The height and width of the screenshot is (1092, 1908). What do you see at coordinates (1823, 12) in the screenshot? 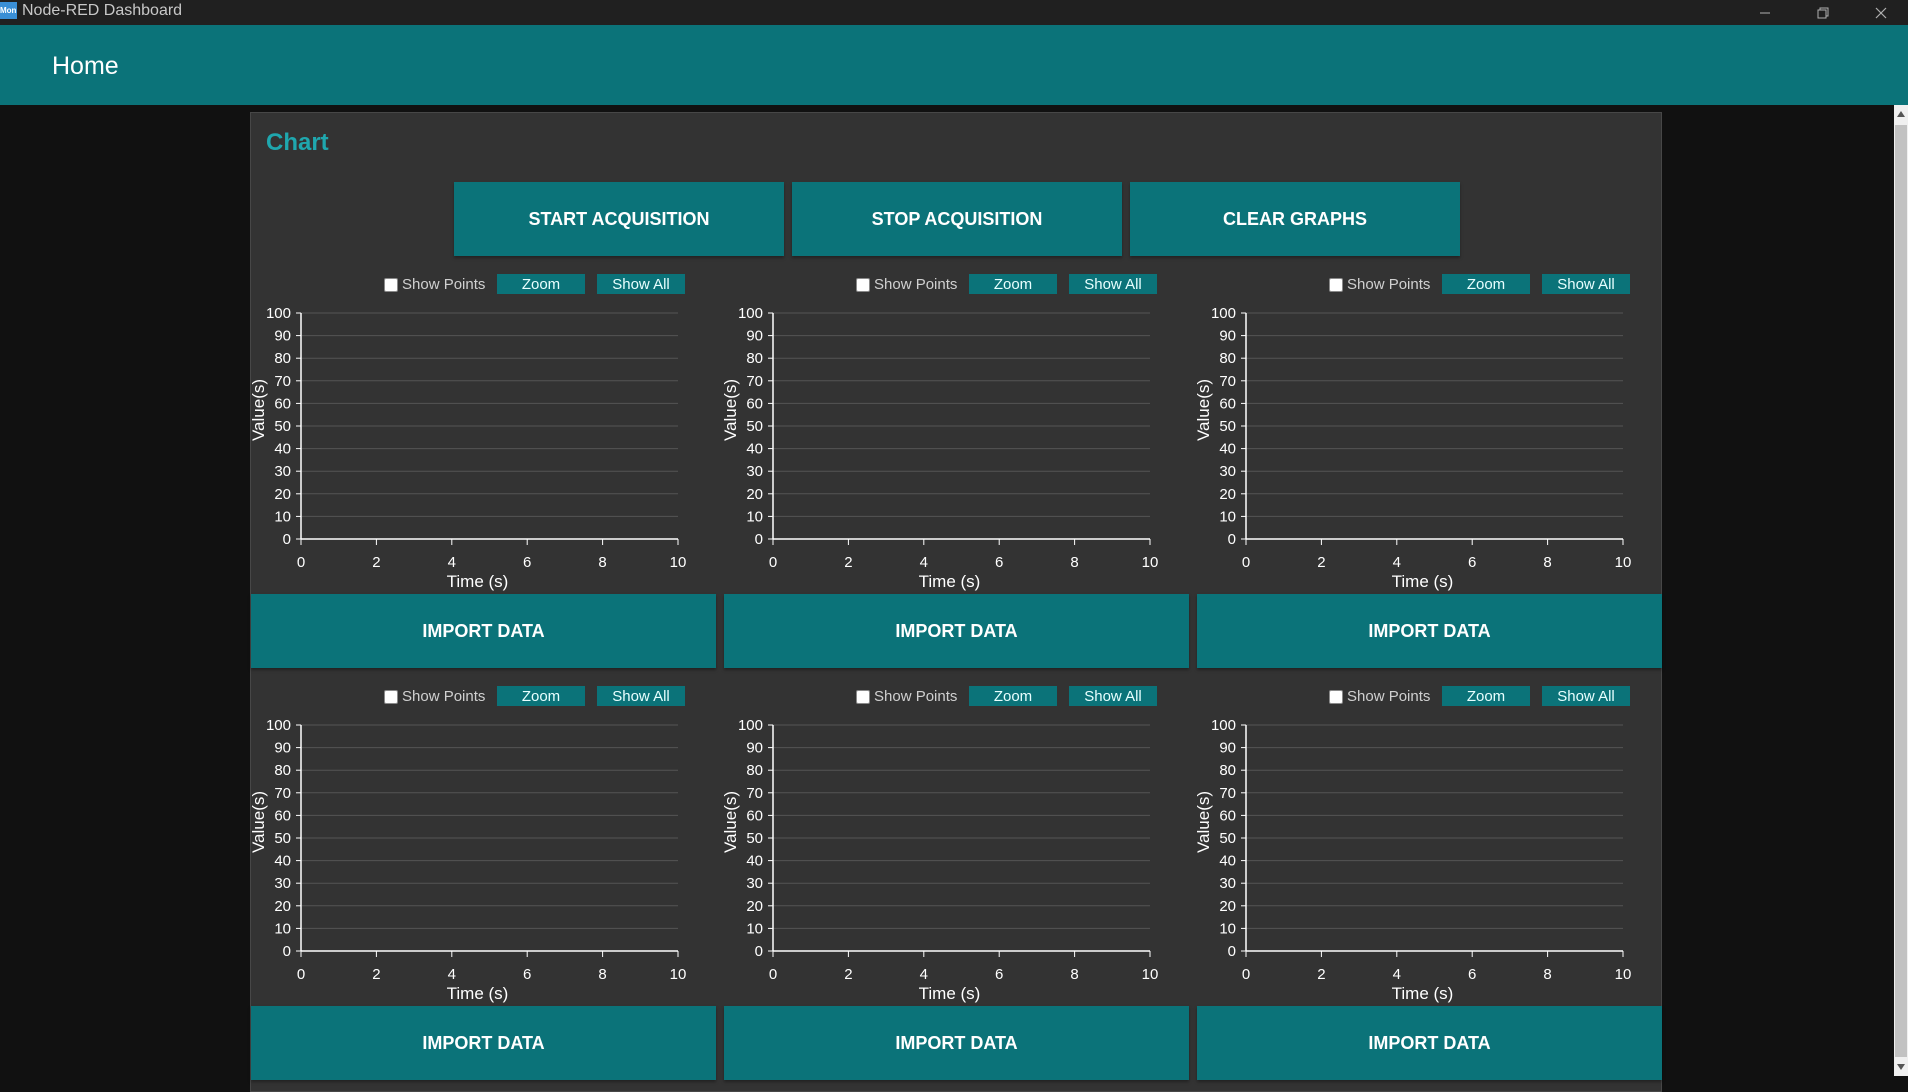
I see `restore-button` at bounding box center [1823, 12].